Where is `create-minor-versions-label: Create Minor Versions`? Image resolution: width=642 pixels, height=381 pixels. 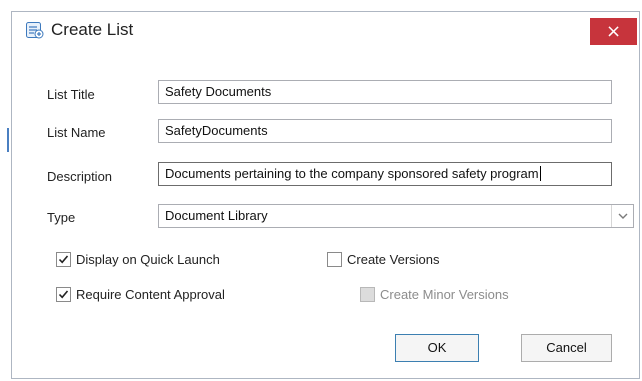
create-minor-versions-label: Create Minor Versions is located at coordinates (444, 294).